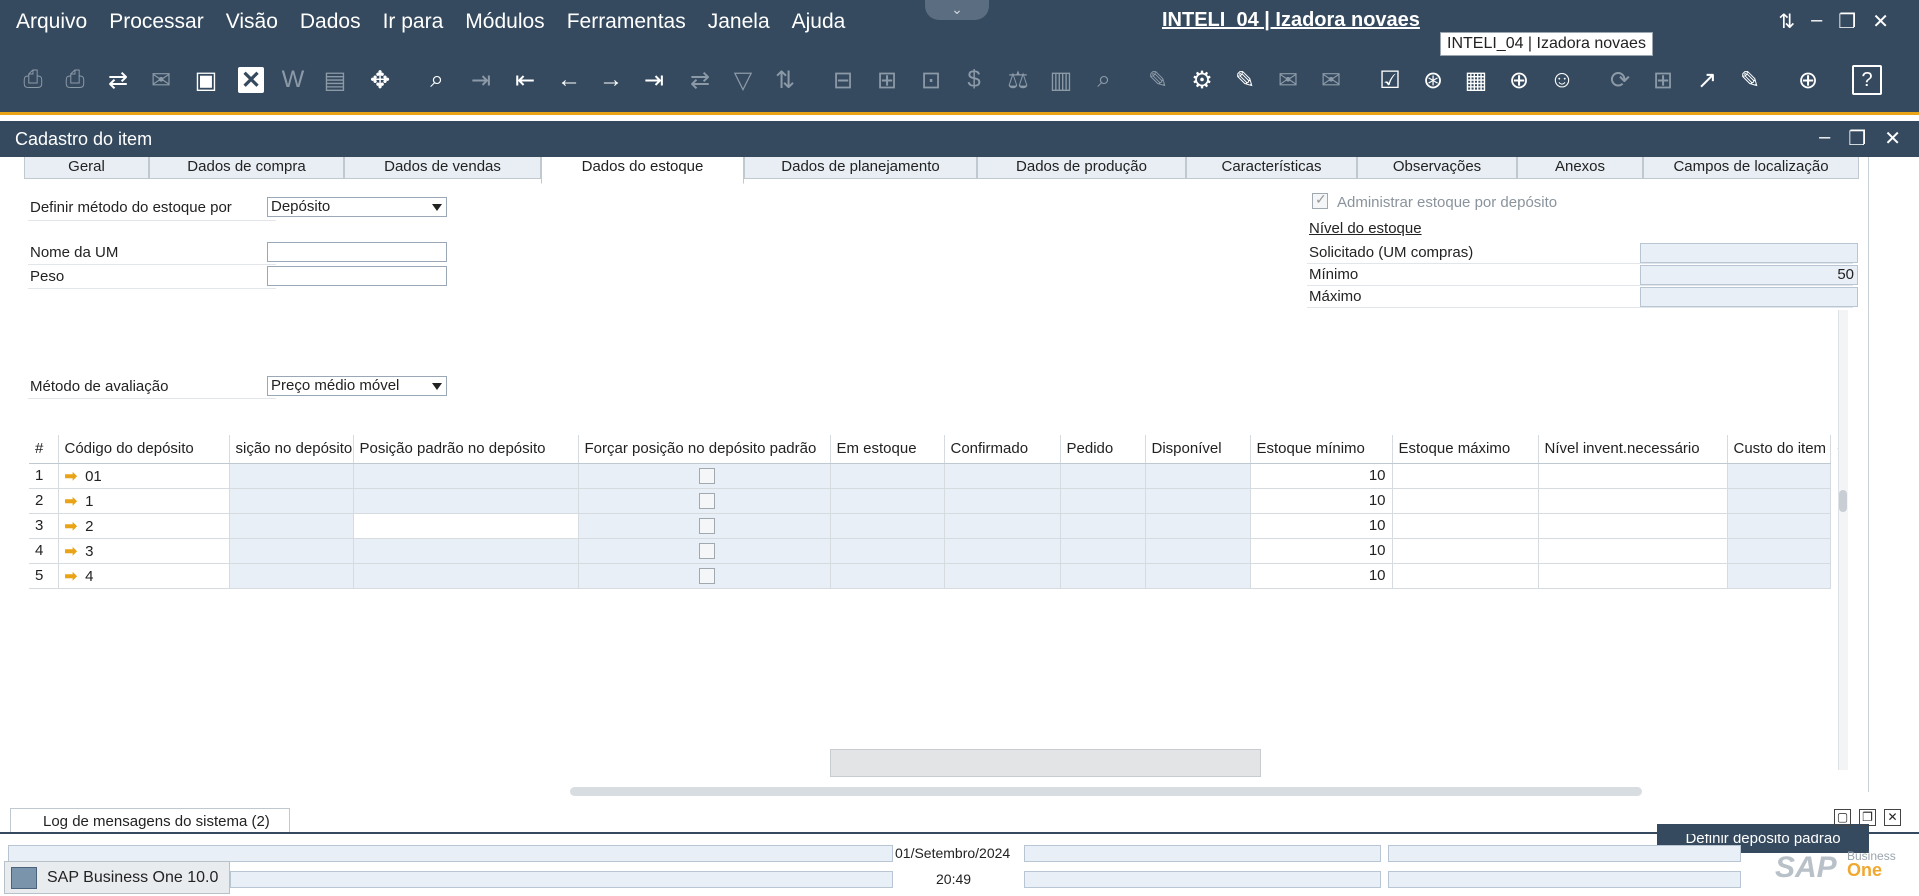 This screenshot has width=1919, height=896. Describe the element at coordinates (246, 168) in the screenshot. I see `tab-dados-compra: Dados de compra` at that location.